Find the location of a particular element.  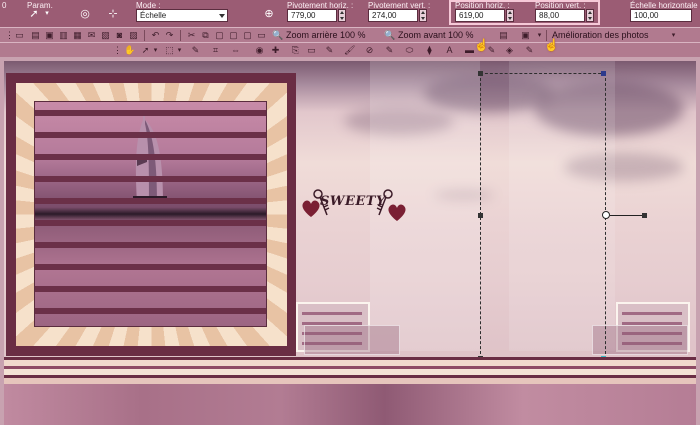

pivot-icon: ⊕ is located at coordinates (269, 14).